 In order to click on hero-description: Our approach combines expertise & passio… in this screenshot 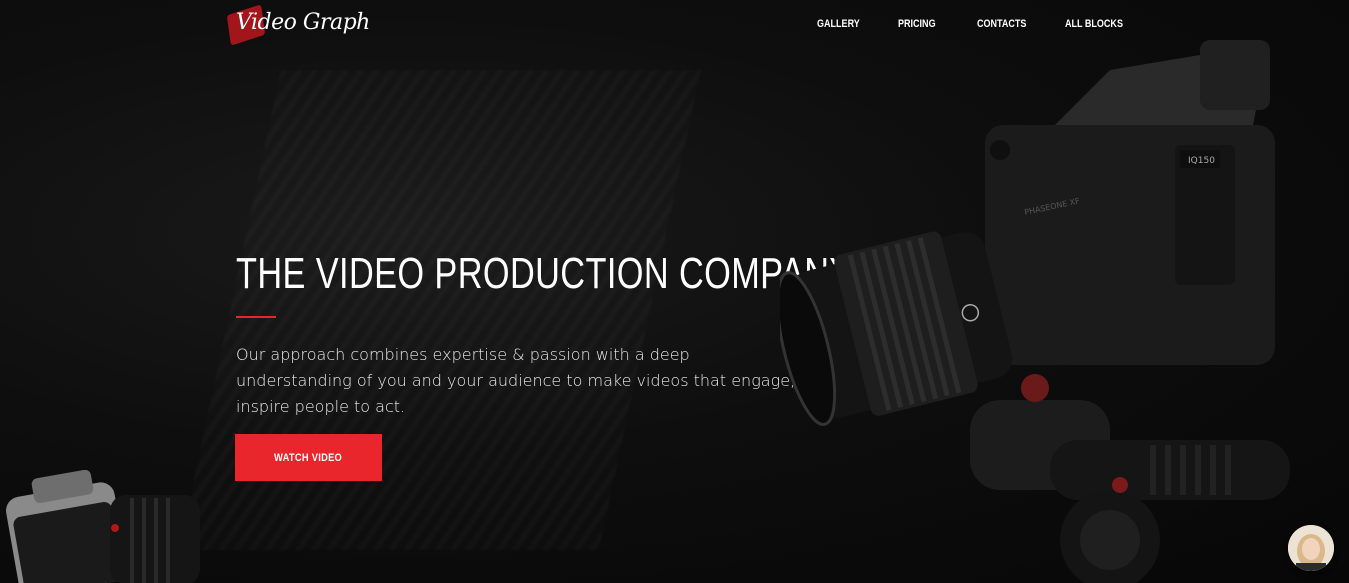, I will do `click(516, 380)`.